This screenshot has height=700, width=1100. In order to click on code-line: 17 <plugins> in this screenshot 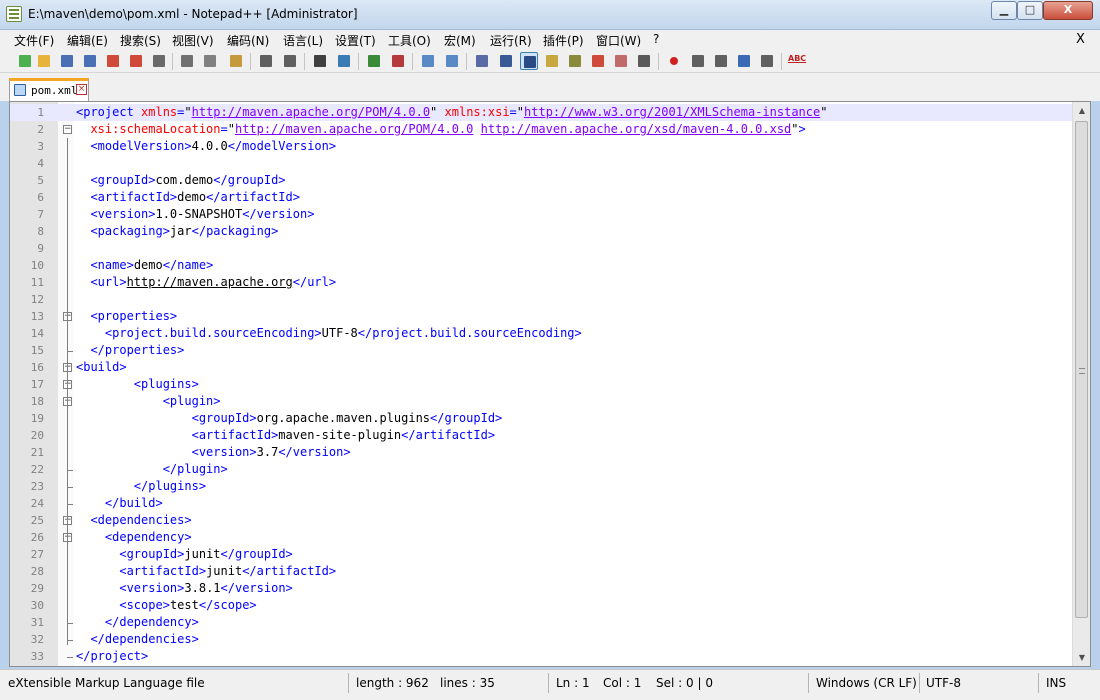, I will do `click(550, 384)`.